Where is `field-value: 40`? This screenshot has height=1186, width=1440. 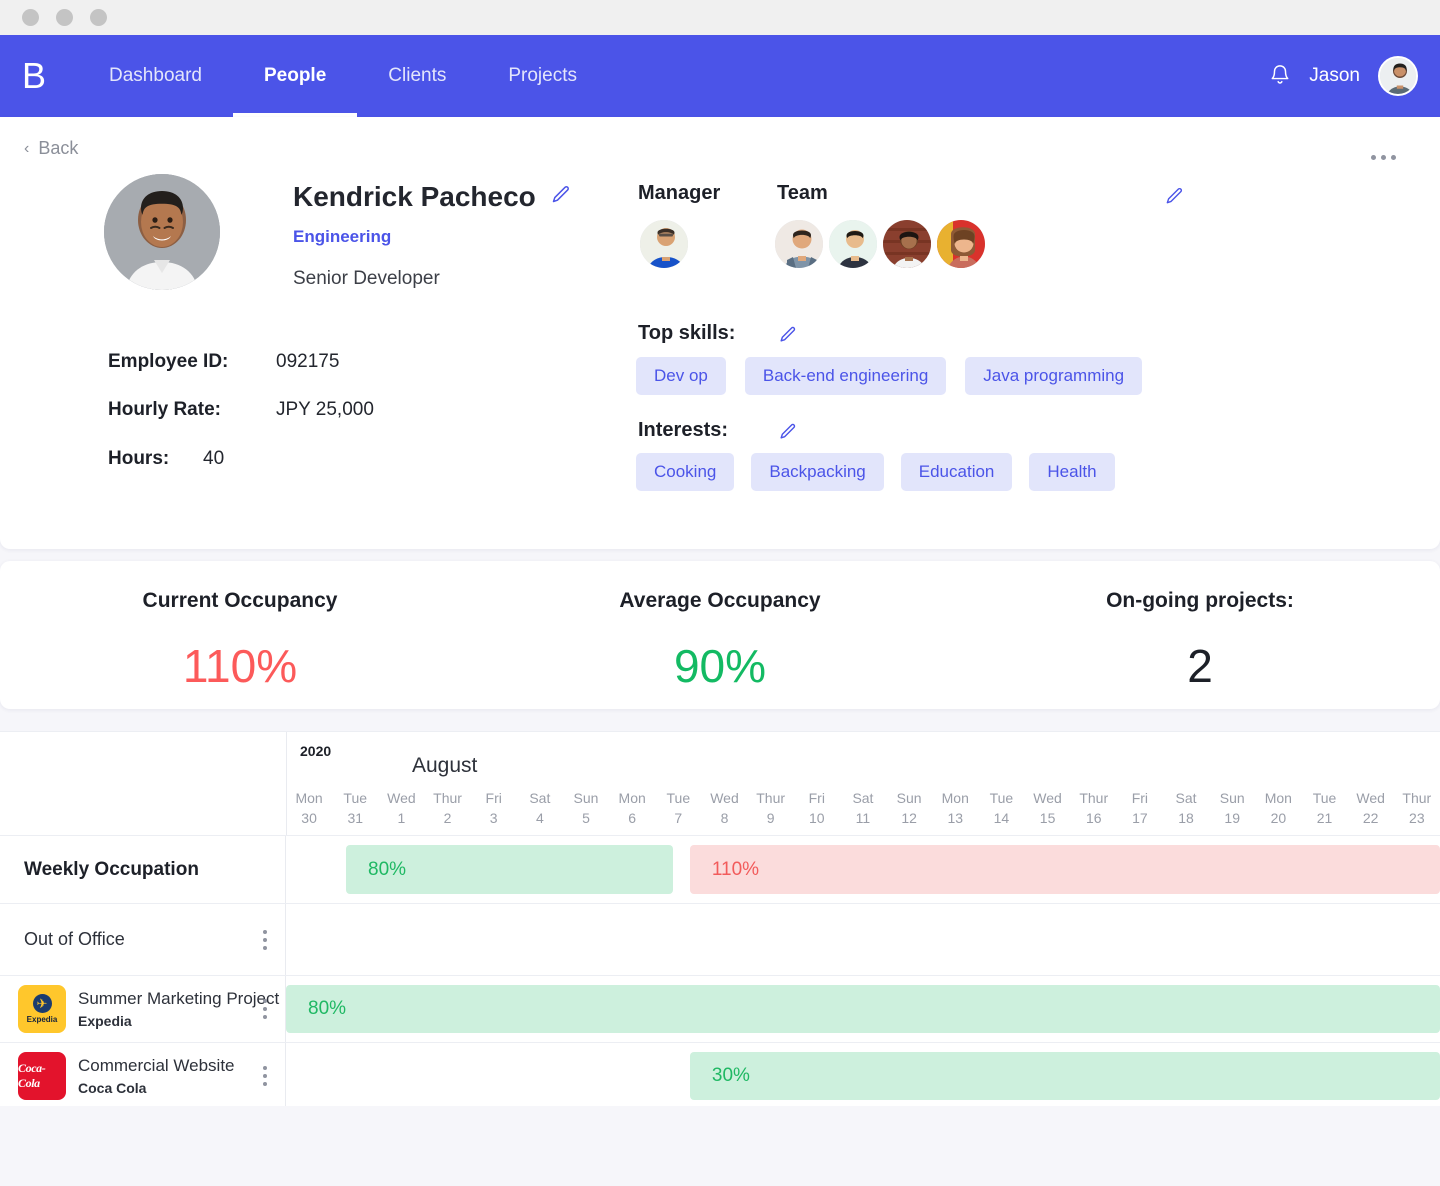
field-value: 40 is located at coordinates (214, 458).